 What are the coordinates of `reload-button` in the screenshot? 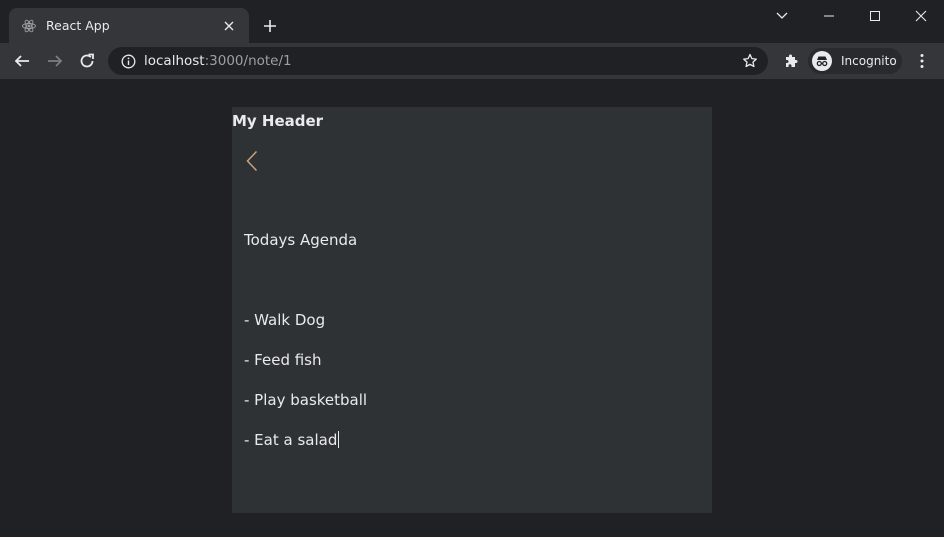 It's located at (87, 61).